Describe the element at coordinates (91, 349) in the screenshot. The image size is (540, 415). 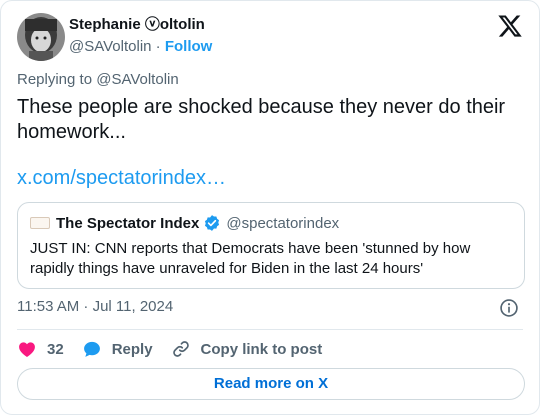
I see `reply-icon` at that location.